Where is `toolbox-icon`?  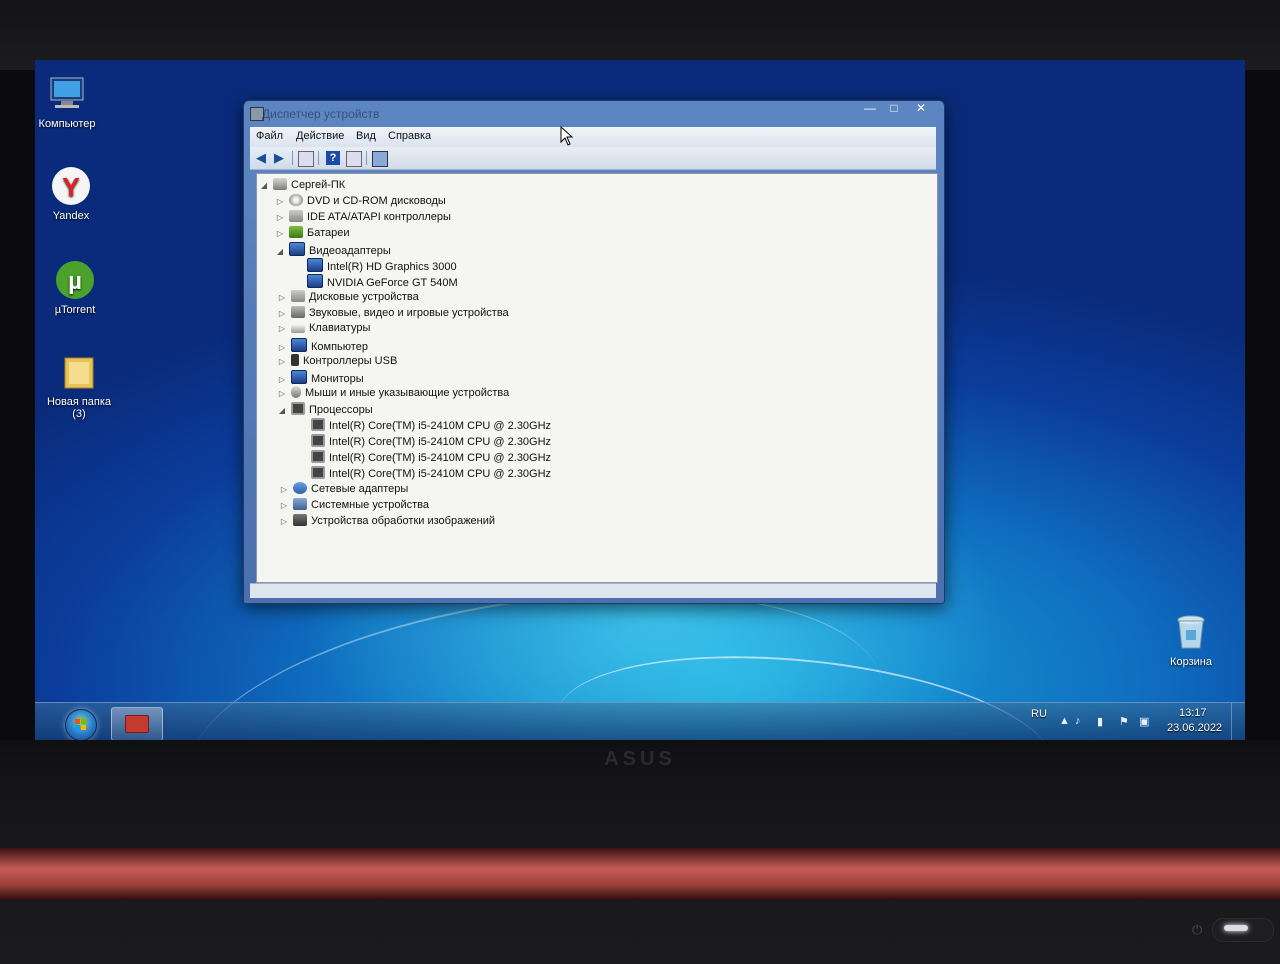
toolbox-icon is located at coordinates (137, 724).